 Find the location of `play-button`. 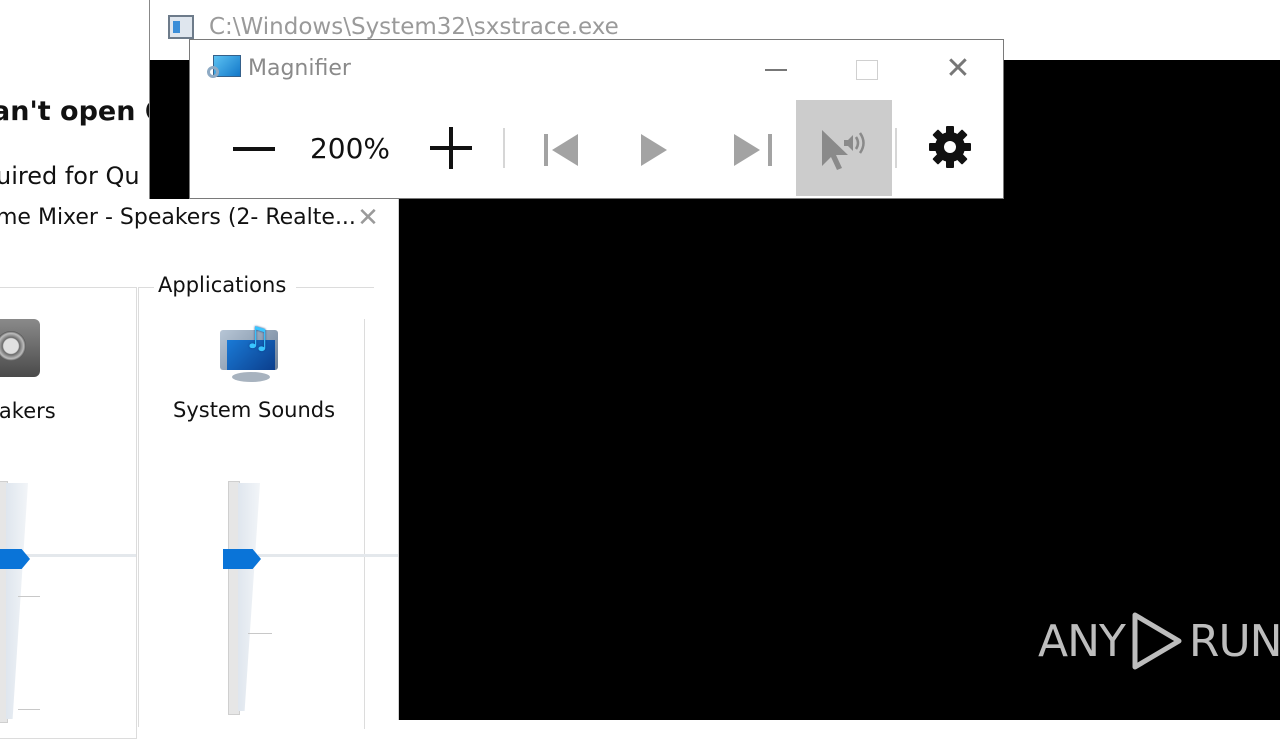

play-button is located at coordinates (652, 148).